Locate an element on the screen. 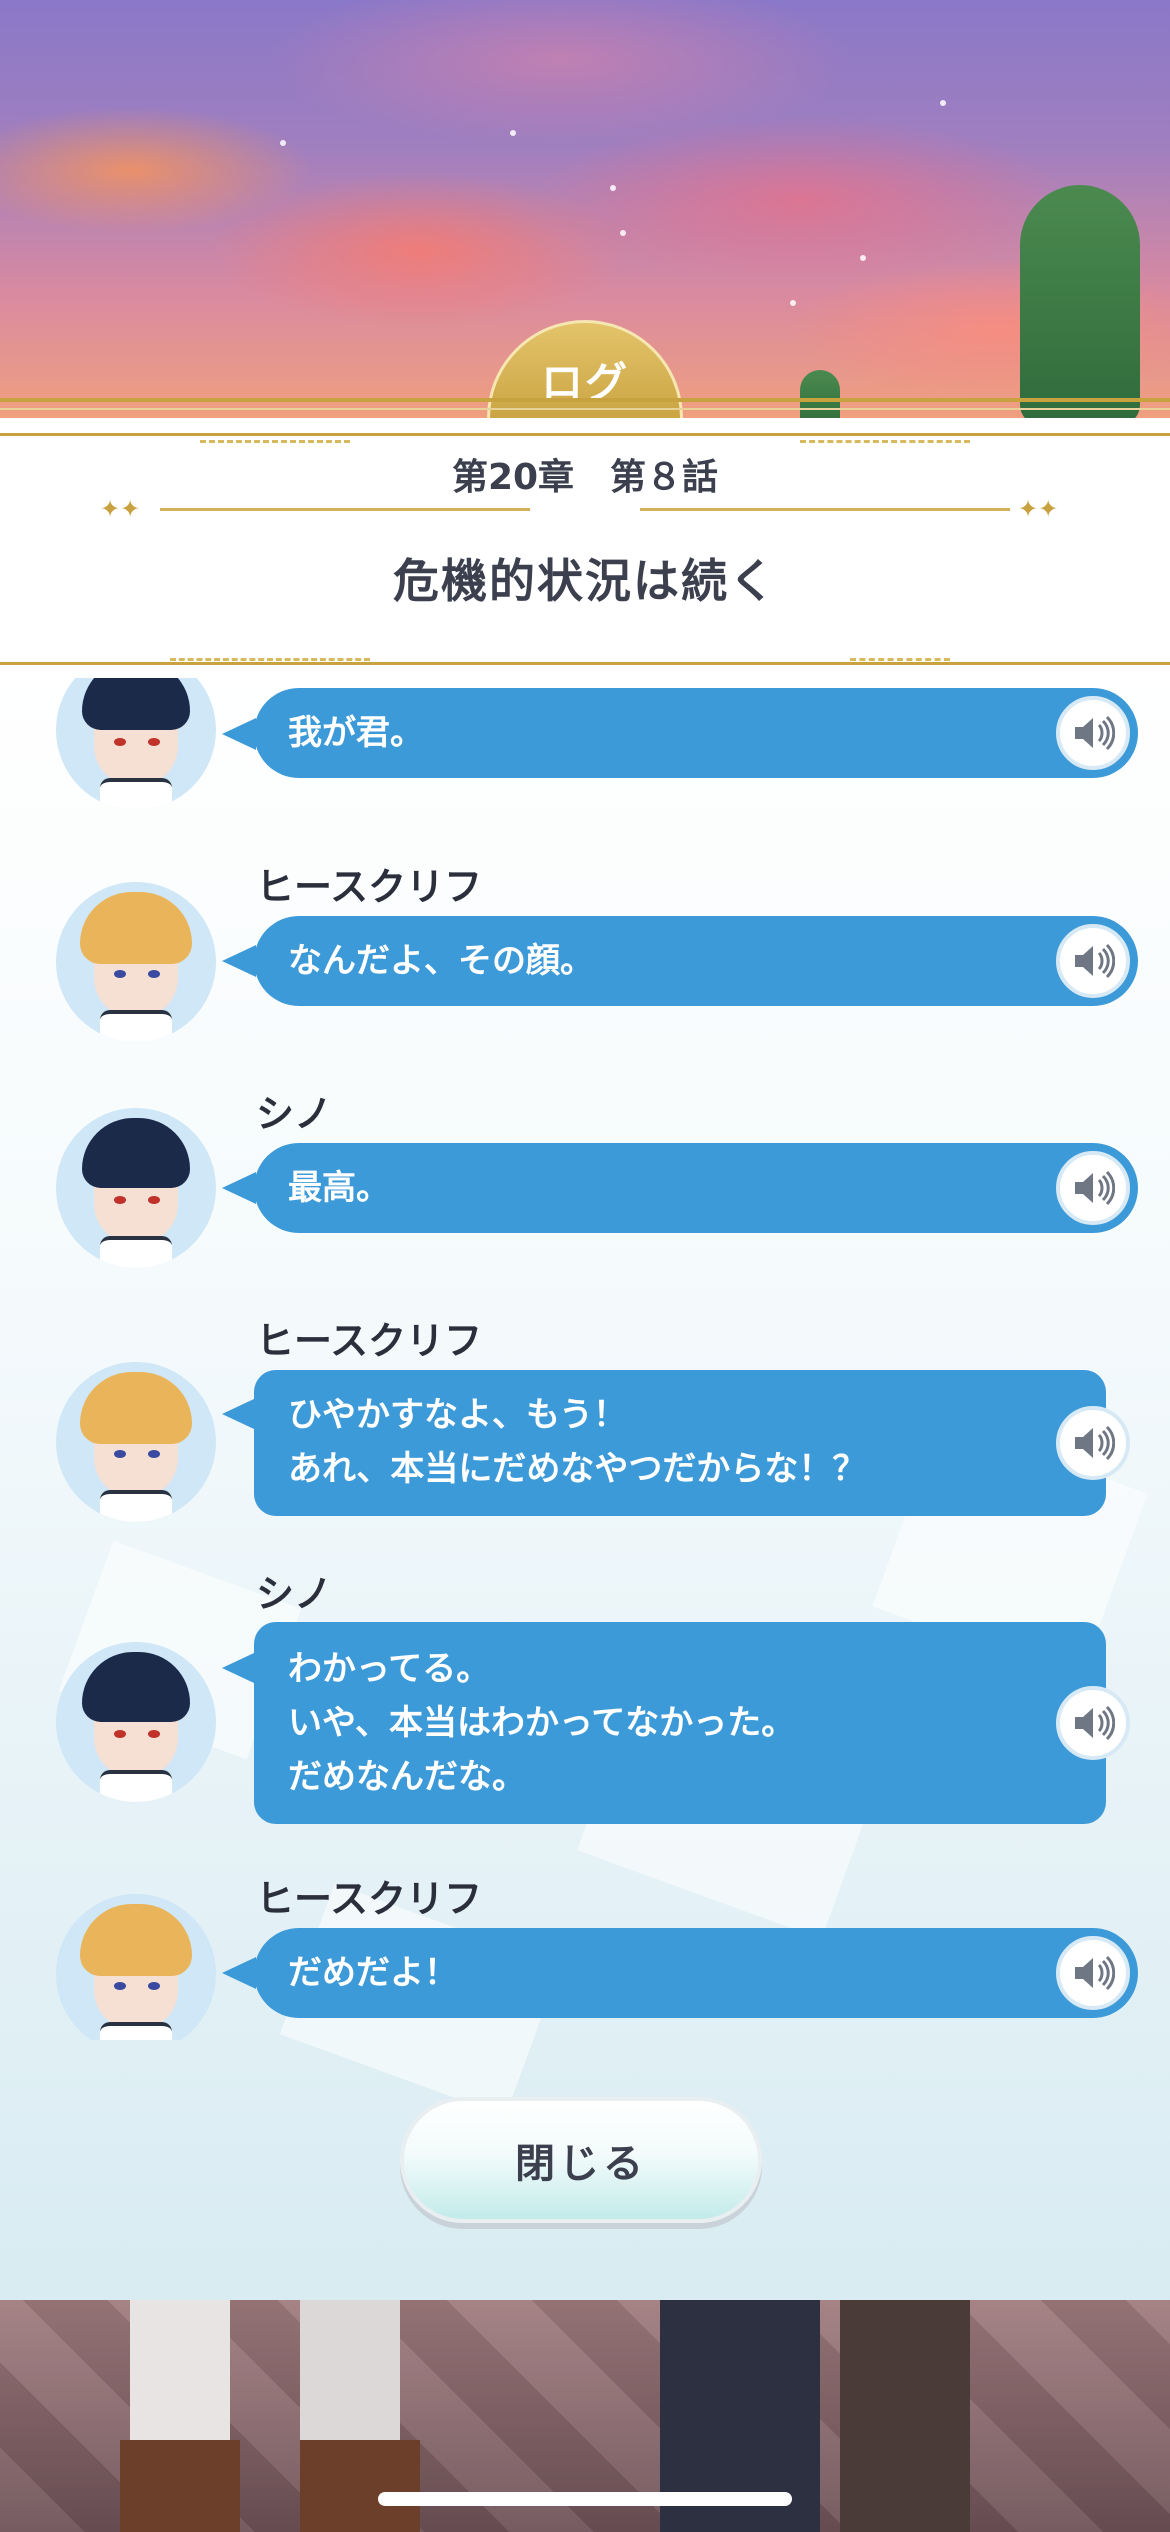 This screenshot has width=1170, height=2532. dialogue-bubble: 我が君。 is located at coordinates (696, 733).